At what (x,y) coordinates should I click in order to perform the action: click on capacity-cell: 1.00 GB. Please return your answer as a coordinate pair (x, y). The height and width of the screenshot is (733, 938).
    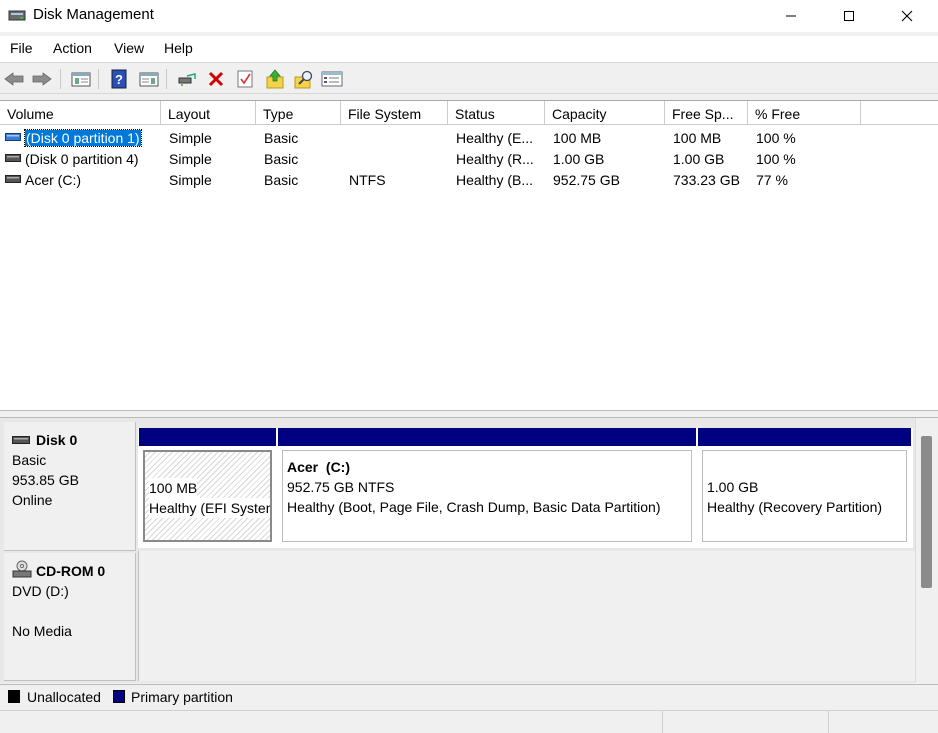
    Looking at the image, I should click on (579, 159).